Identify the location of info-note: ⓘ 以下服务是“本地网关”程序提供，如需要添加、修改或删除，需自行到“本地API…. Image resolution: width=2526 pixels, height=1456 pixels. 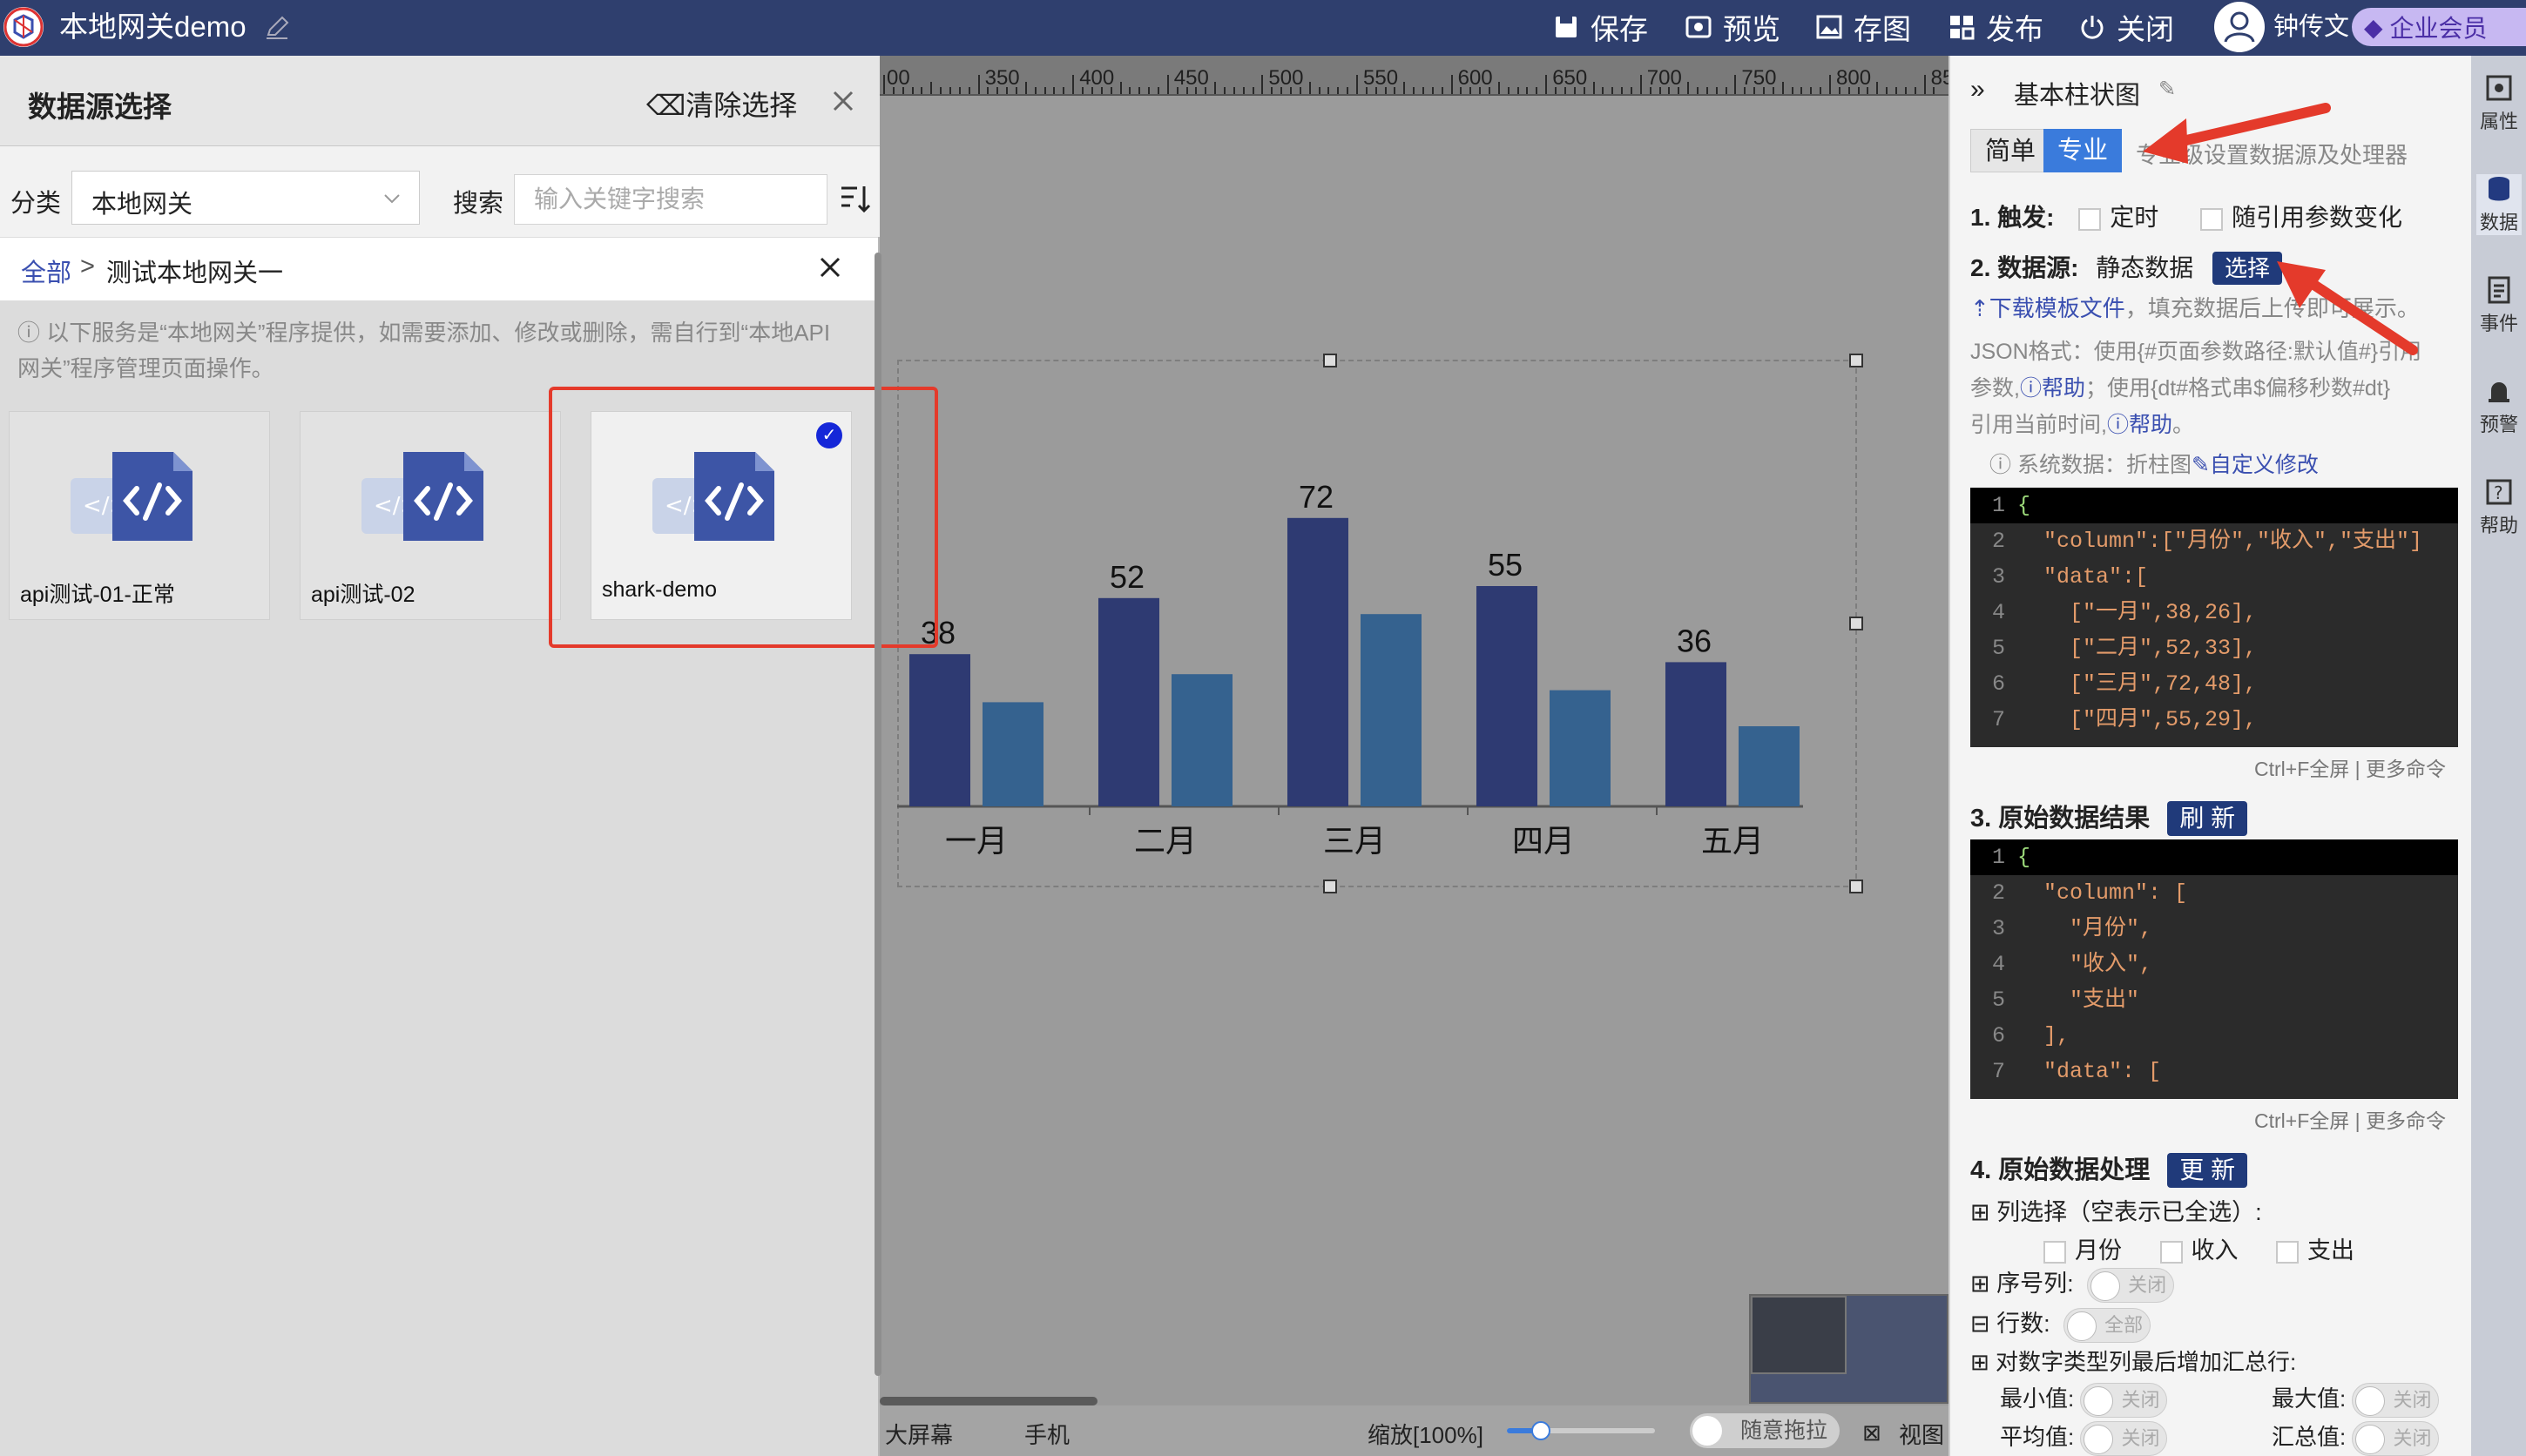
(431, 351).